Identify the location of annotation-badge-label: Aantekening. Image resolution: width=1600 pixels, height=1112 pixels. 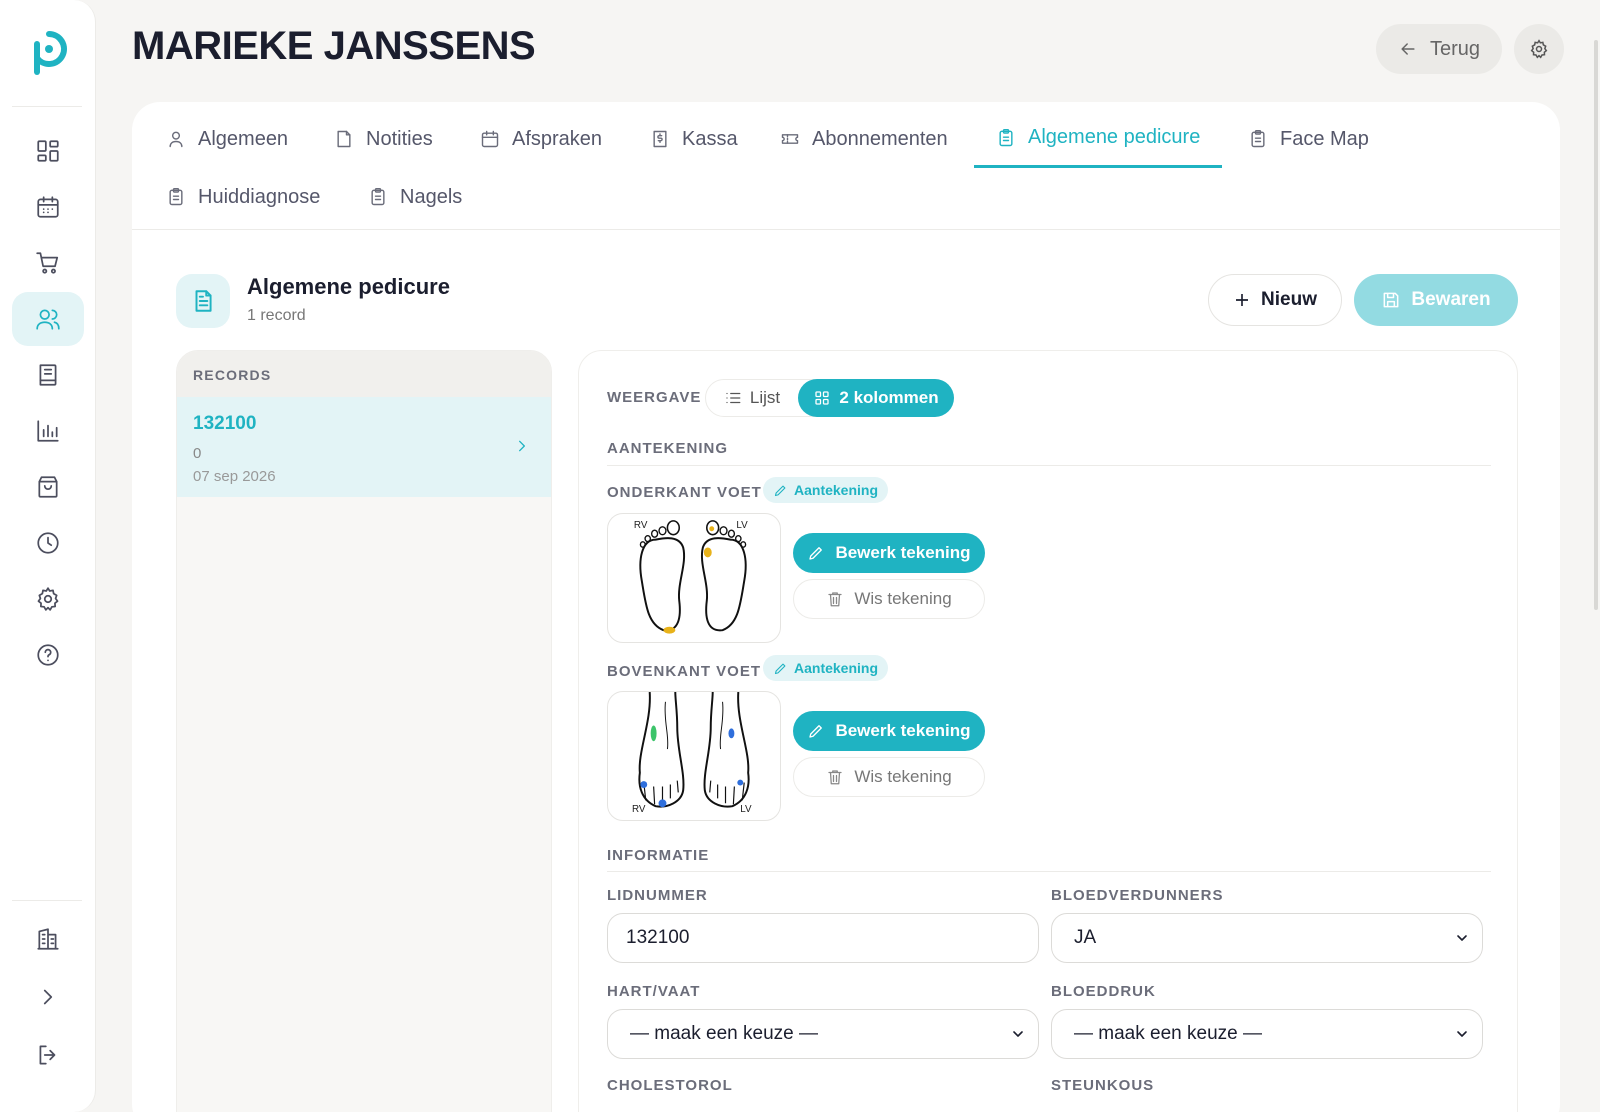
(836, 490).